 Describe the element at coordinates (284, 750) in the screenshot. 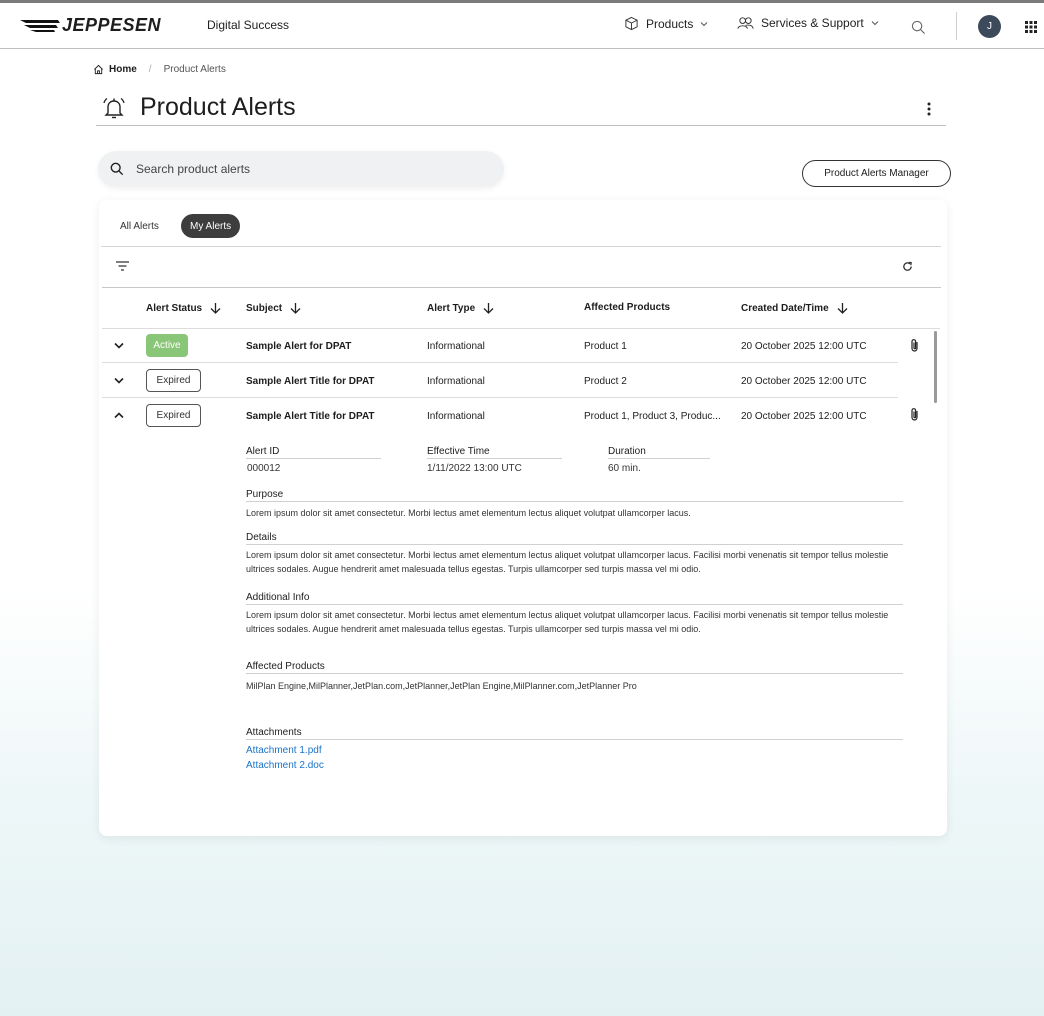

I see `attachment-link-1: Attachment 1.pdf` at that location.